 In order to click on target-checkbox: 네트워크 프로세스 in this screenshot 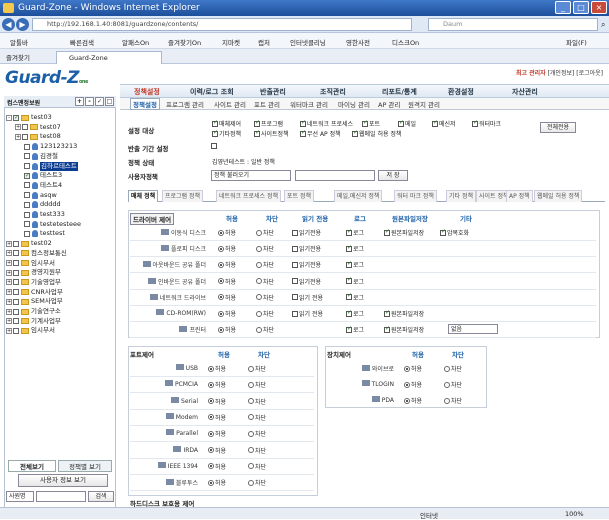, I will do `click(326, 123)`.